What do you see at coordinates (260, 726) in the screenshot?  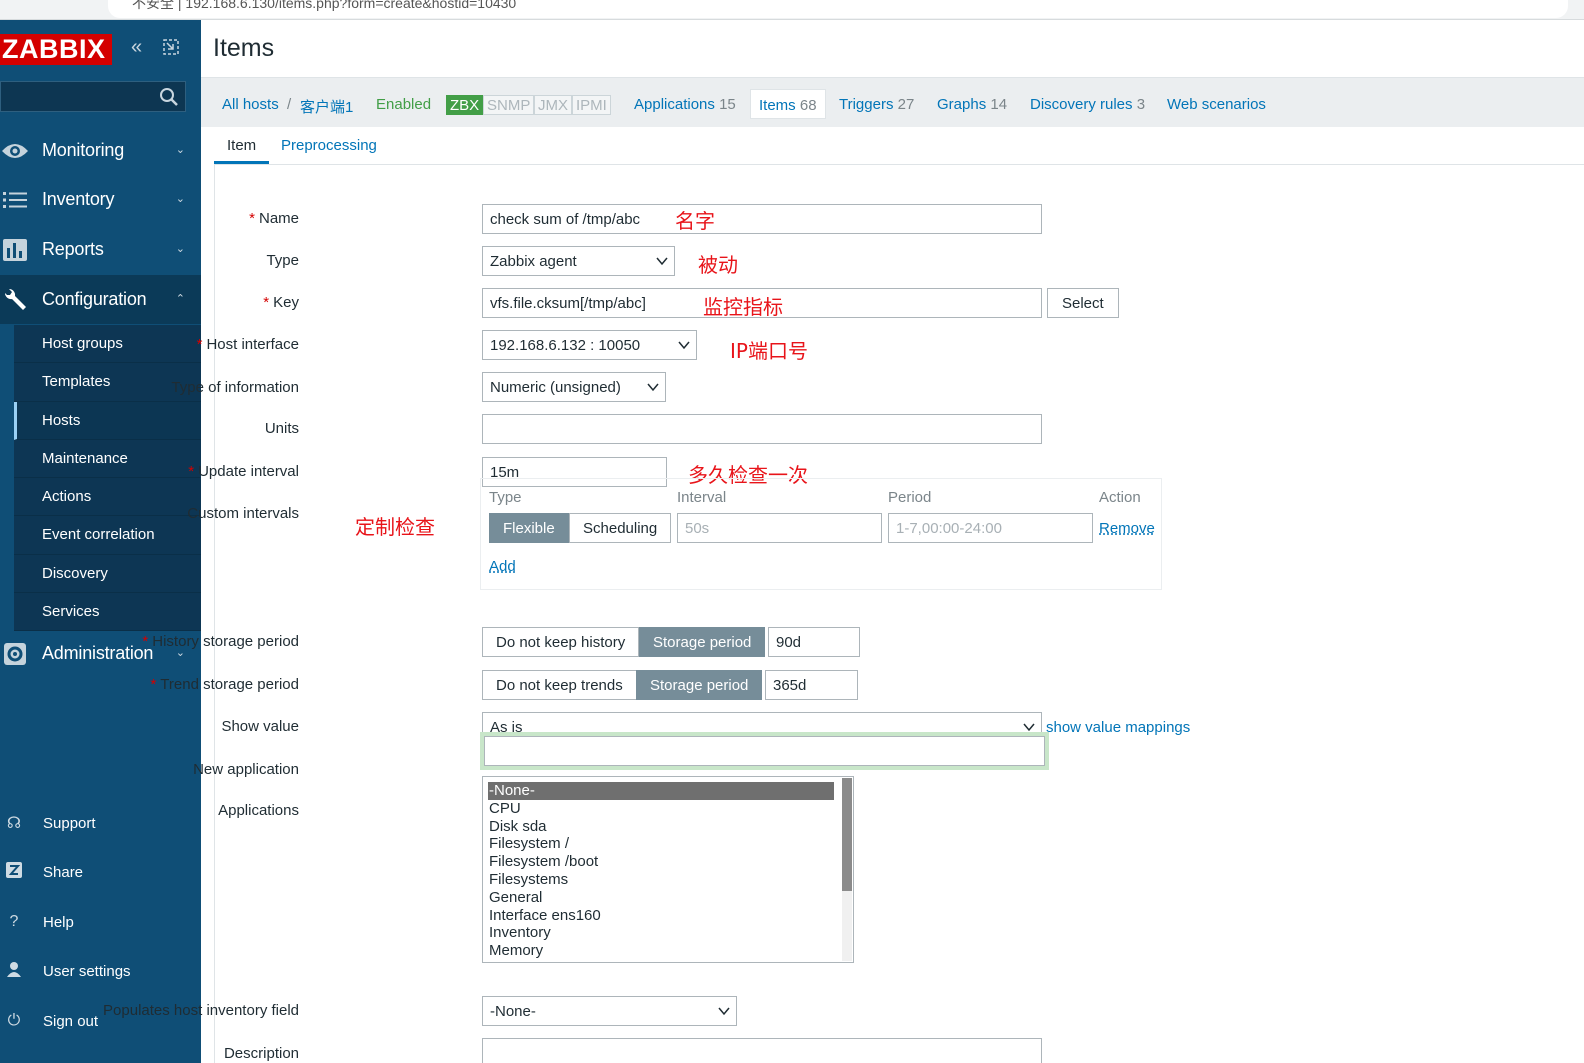 I see `show-value-label: Show value` at bounding box center [260, 726].